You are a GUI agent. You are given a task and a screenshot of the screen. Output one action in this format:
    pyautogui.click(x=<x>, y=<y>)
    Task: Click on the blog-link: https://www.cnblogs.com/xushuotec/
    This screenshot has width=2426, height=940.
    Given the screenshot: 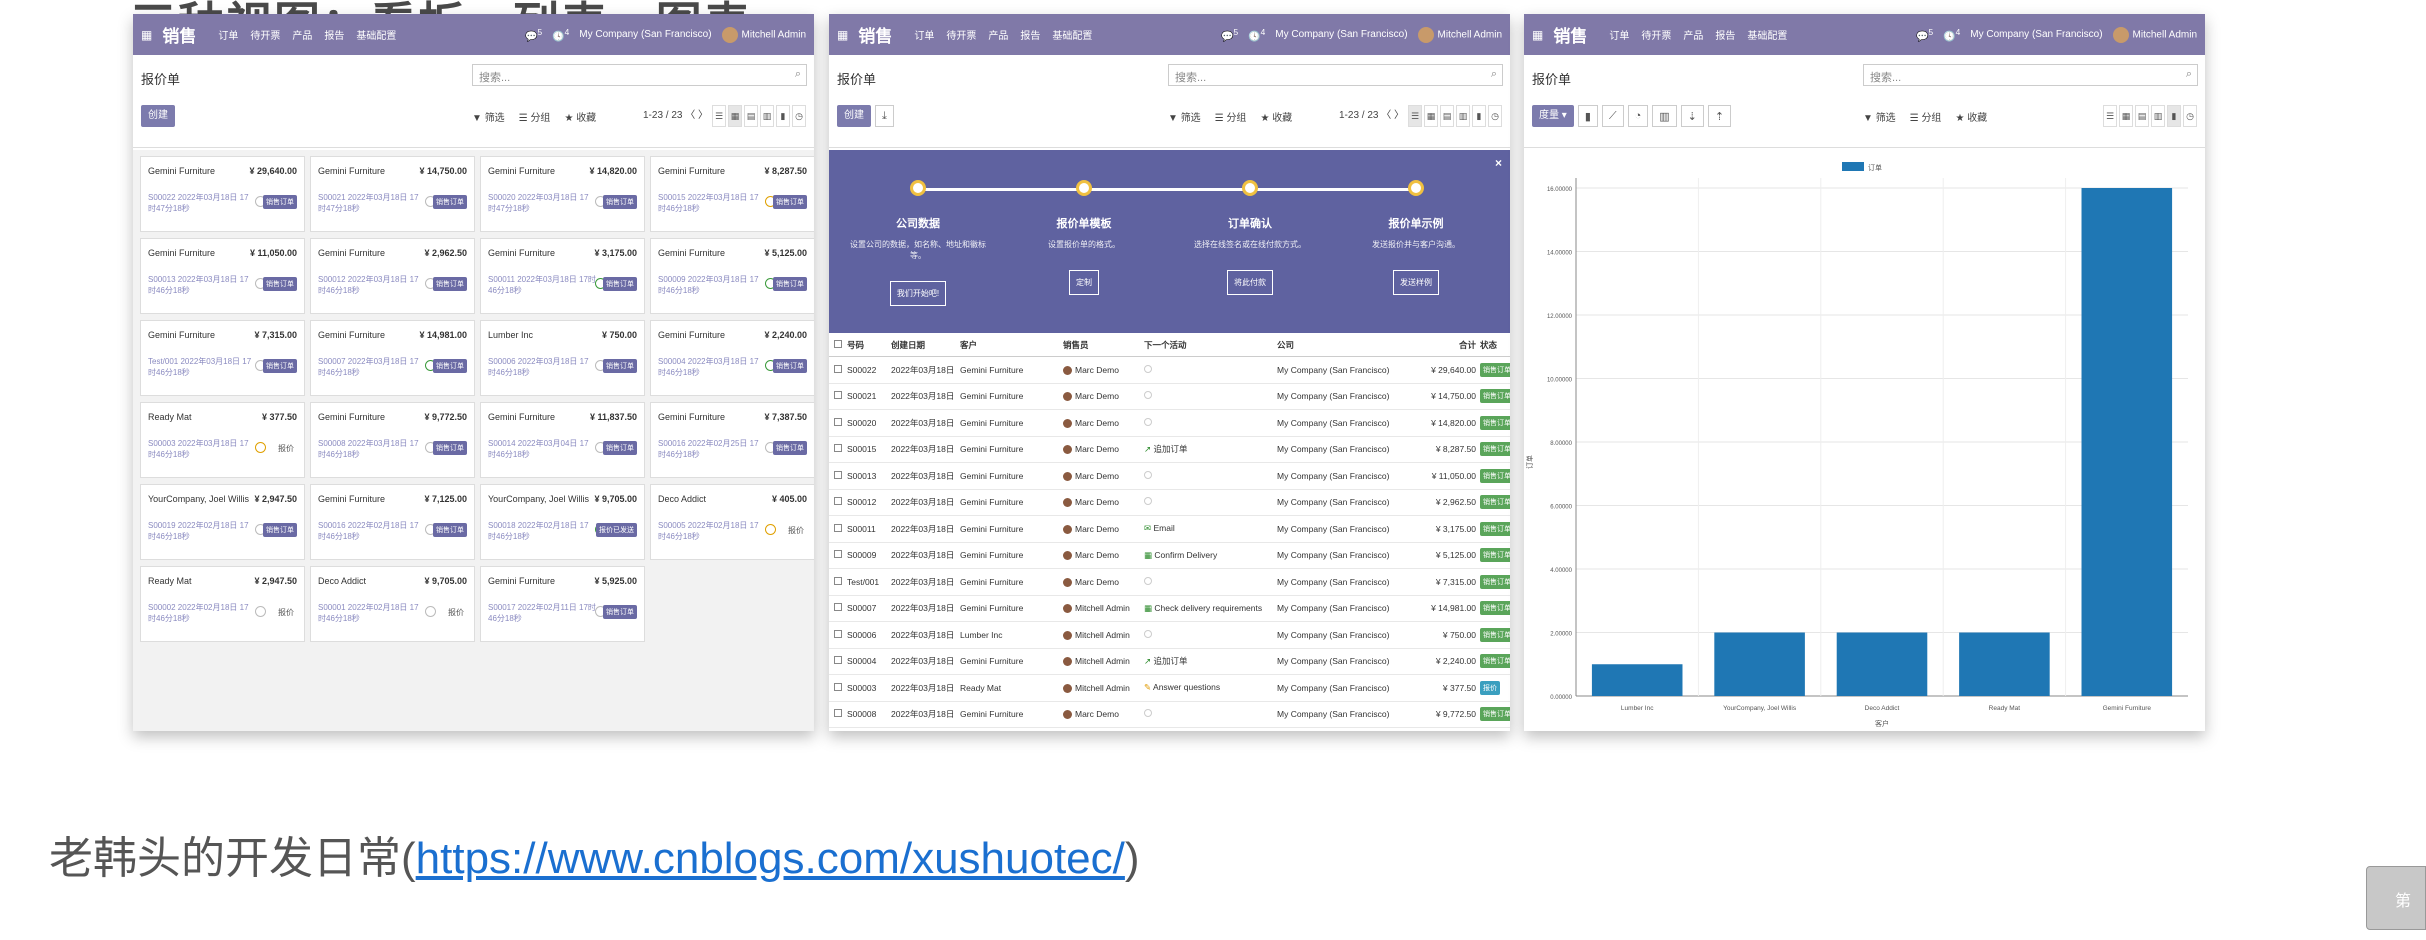 What is the action you would take?
    pyautogui.click(x=770, y=858)
    